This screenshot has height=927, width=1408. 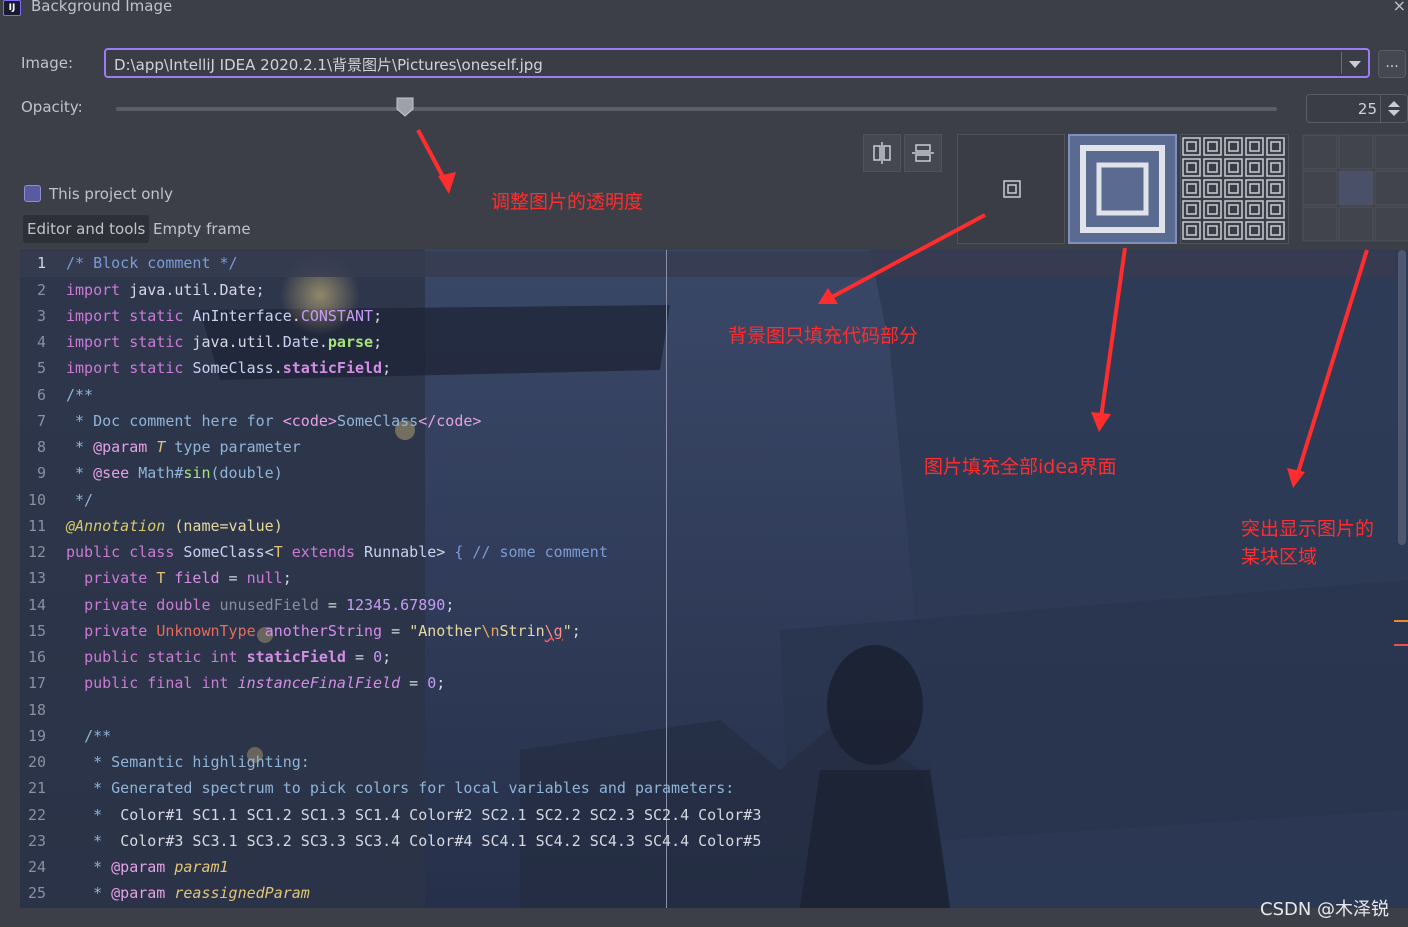 I want to click on code-line: * @param param1, so click(x=147, y=867).